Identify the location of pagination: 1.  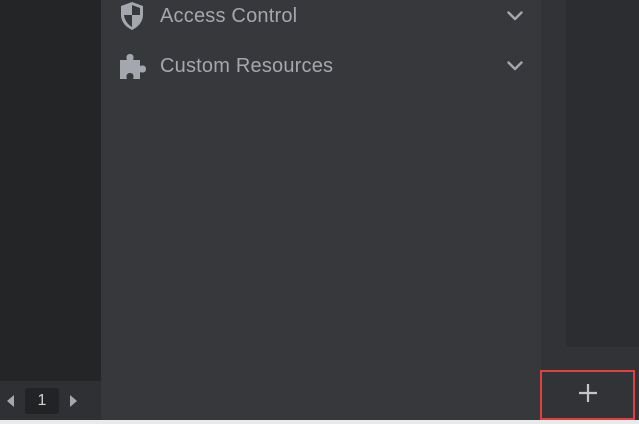
(50, 400).